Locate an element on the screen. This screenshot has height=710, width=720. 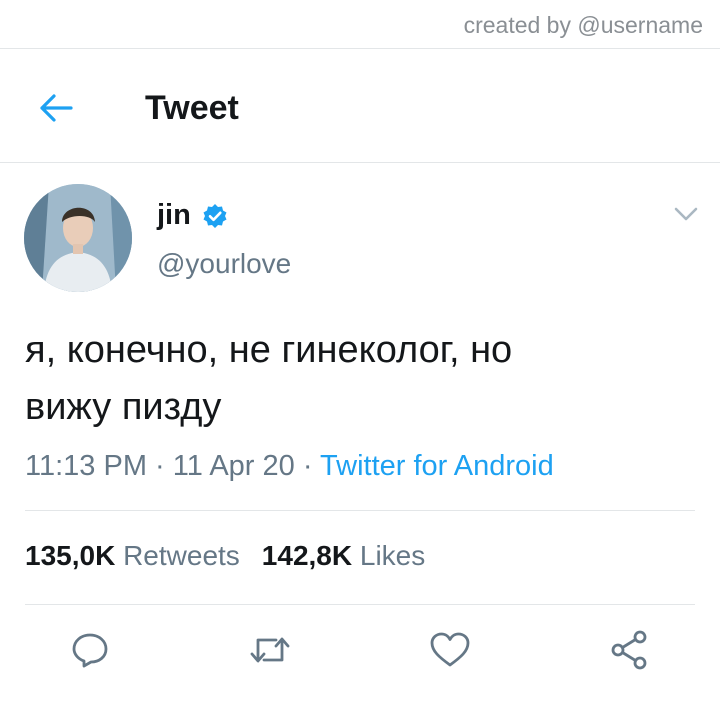
like-icon is located at coordinates (450, 649).